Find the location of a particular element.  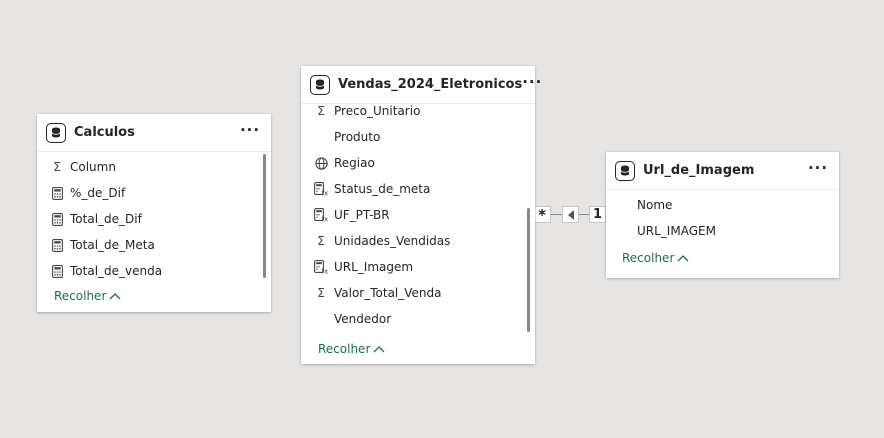

field-row: fx URL_Imagem is located at coordinates (424, 267).